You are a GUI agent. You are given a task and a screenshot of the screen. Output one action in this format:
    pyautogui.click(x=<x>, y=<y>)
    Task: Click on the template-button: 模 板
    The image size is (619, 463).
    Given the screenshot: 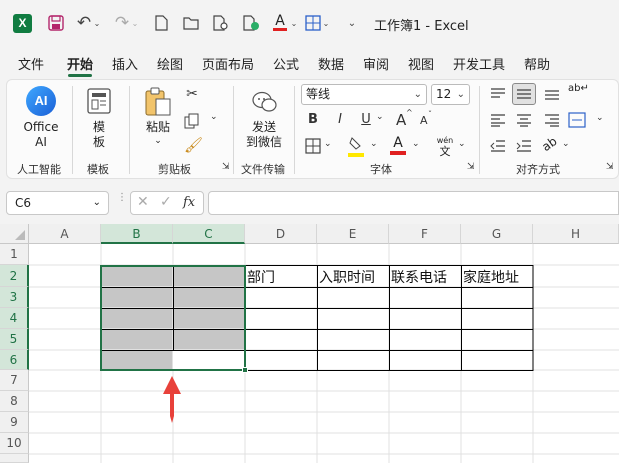 What is the action you would take?
    pyautogui.click(x=99, y=120)
    